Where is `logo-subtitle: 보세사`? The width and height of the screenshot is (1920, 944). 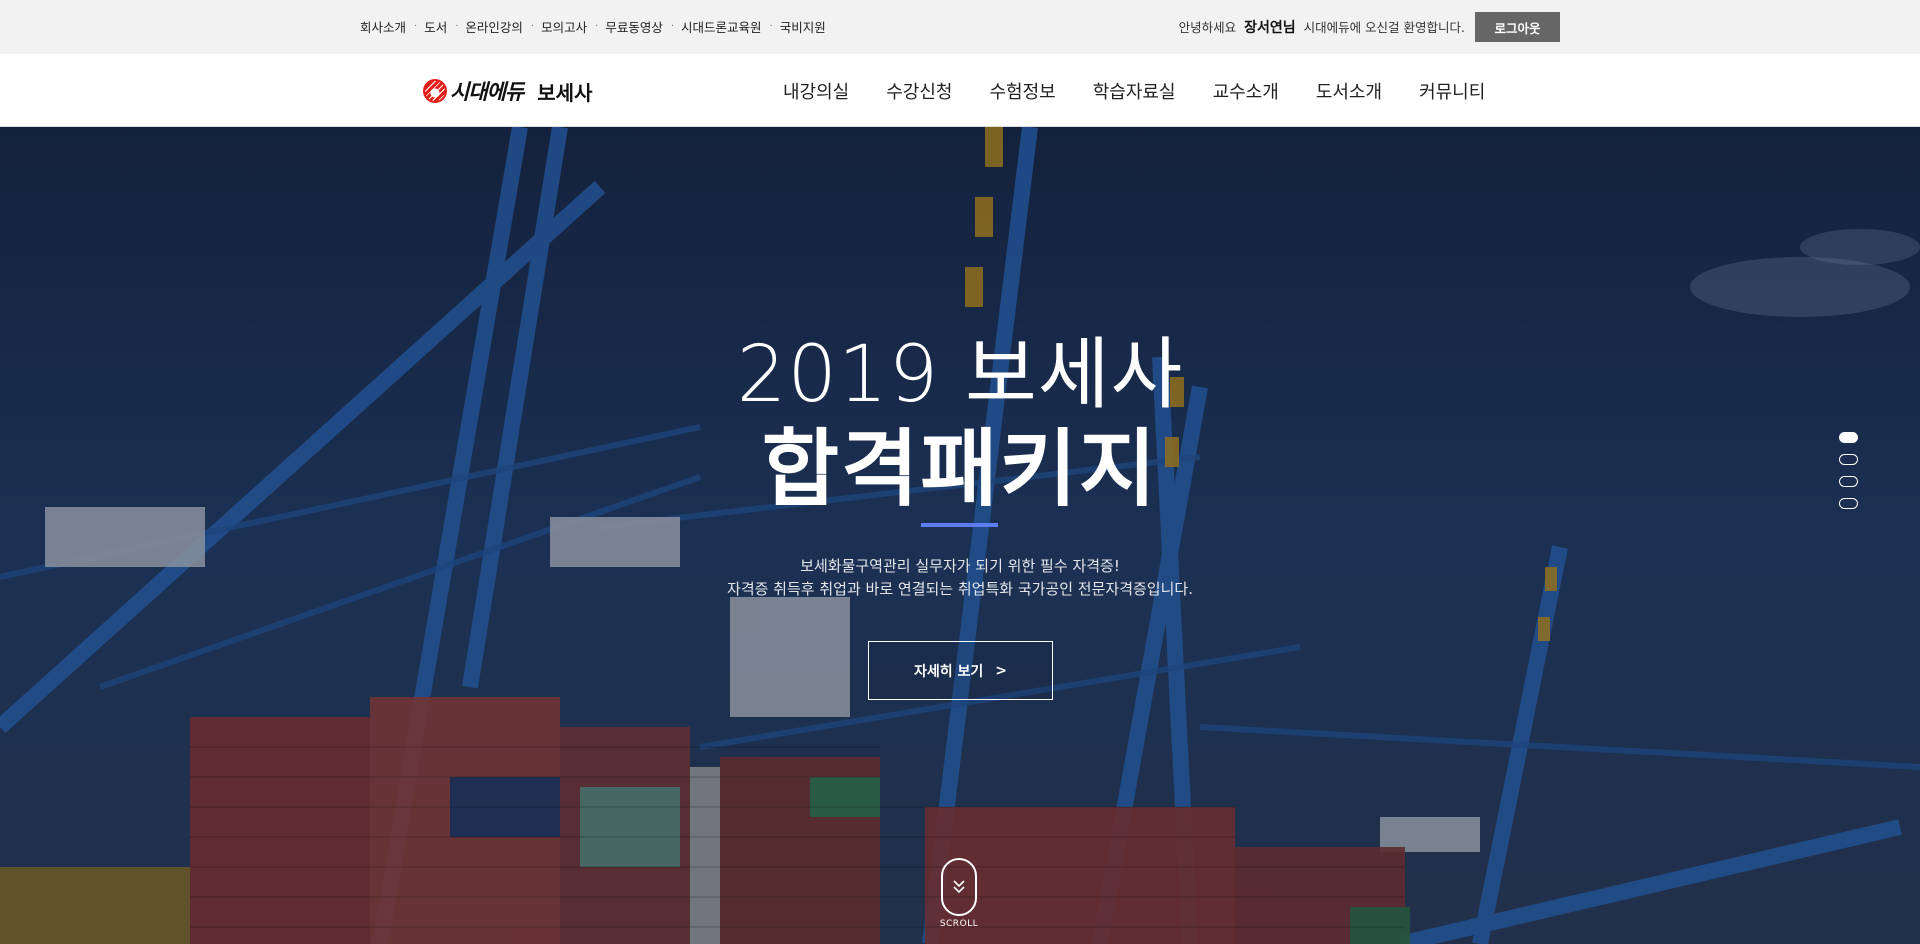
logo-subtitle: 보세사 is located at coordinates (565, 92).